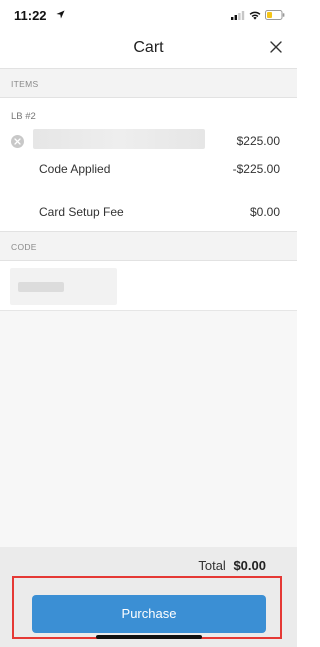  What do you see at coordinates (148, 286) in the screenshot?
I see `code-section` at bounding box center [148, 286].